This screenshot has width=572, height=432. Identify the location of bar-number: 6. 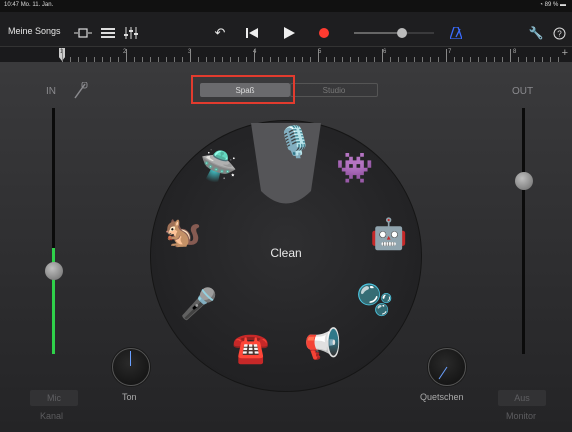
(385, 52).